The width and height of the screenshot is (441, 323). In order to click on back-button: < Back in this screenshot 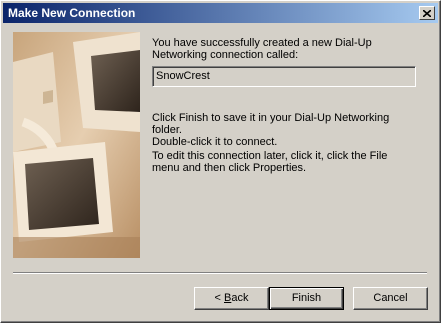, I will do `click(231, 298)`.